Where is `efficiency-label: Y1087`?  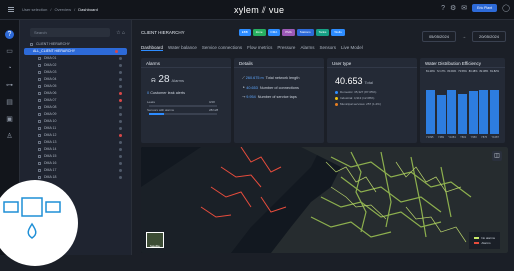
efficiency-label: Y1087 is located at coordinates (495, 137).